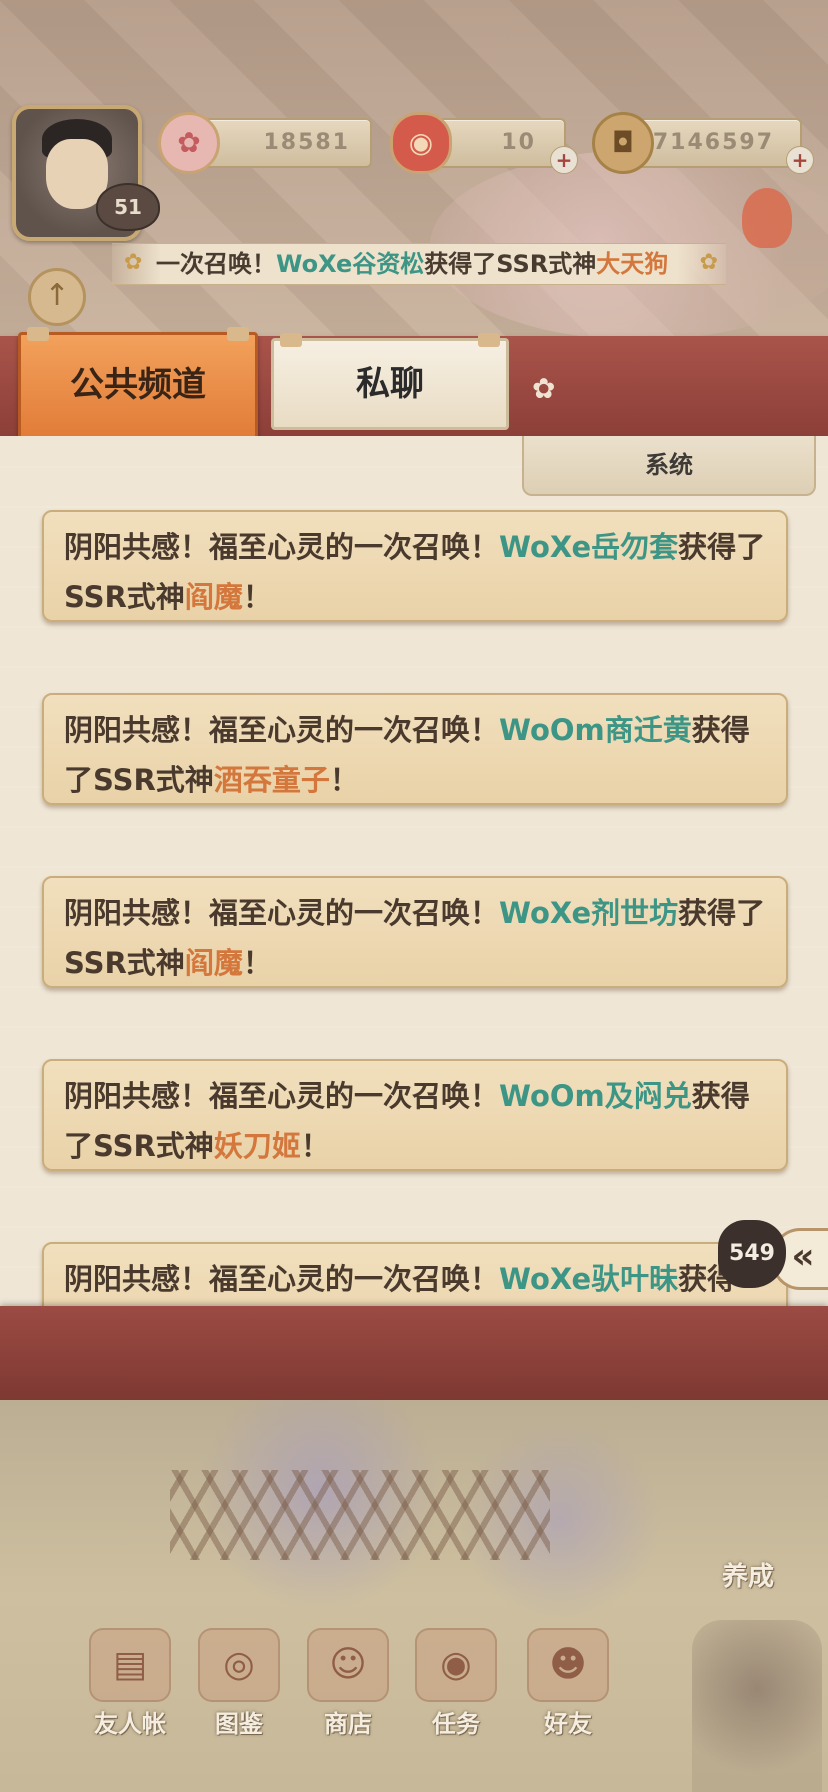 The width and height of the screenshot is (828, 1792). I want to click on tab-private-chat: 私聊, so click(390, 381).